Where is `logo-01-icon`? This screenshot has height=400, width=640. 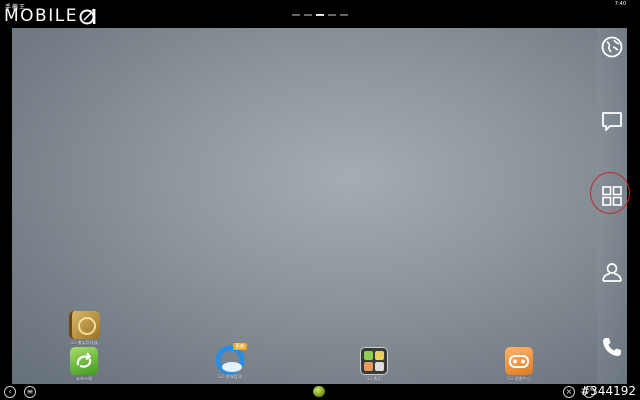 logo-01-icon is located at coordinates (87, 16).